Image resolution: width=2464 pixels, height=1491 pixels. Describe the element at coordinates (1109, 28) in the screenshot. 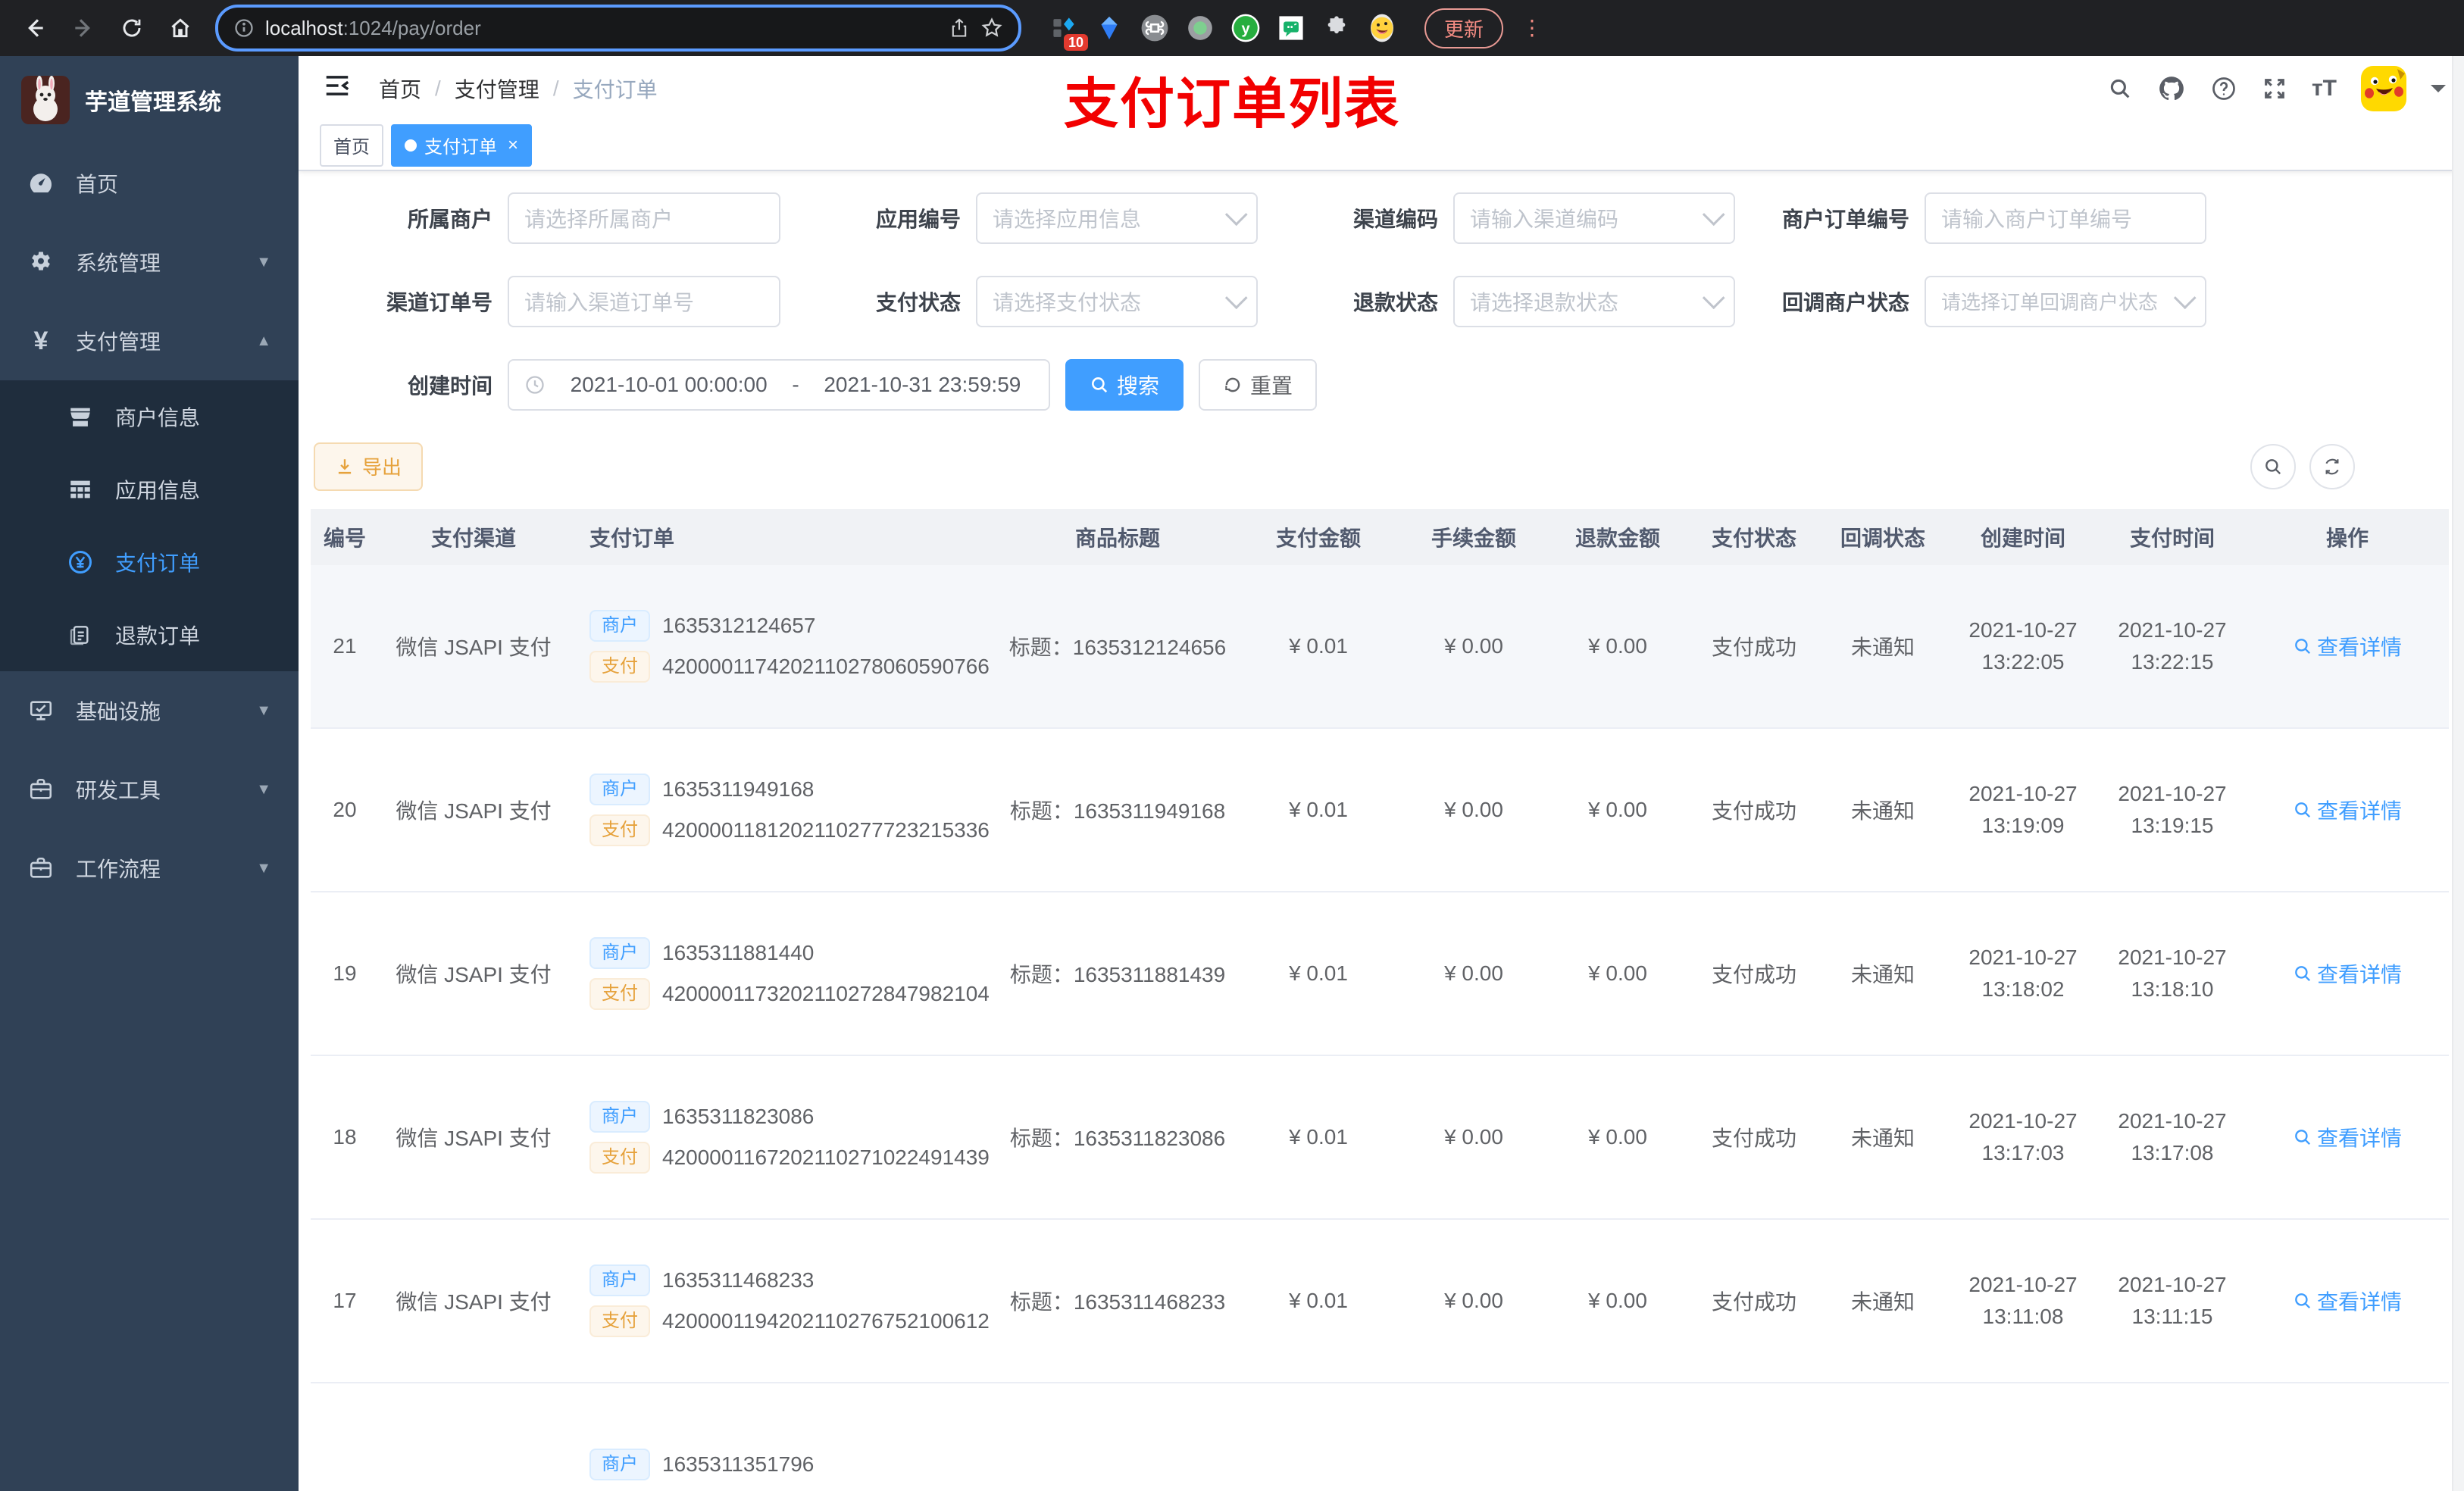

I see `extension-gem-icon` at that location.